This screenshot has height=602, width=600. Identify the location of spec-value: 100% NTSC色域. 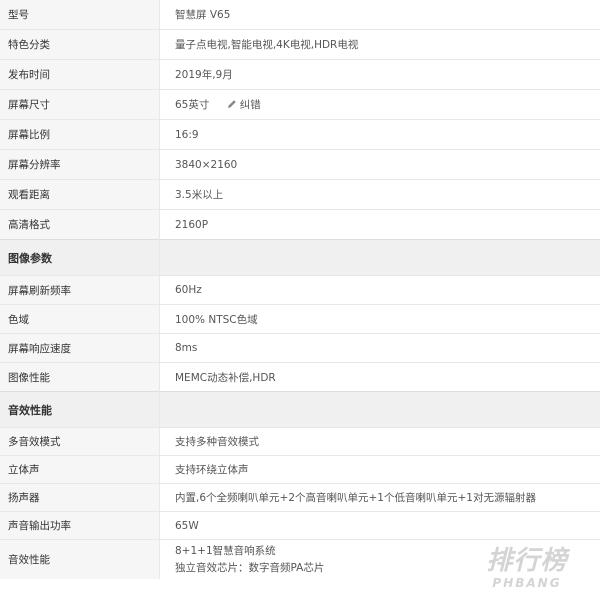
(379, 319).